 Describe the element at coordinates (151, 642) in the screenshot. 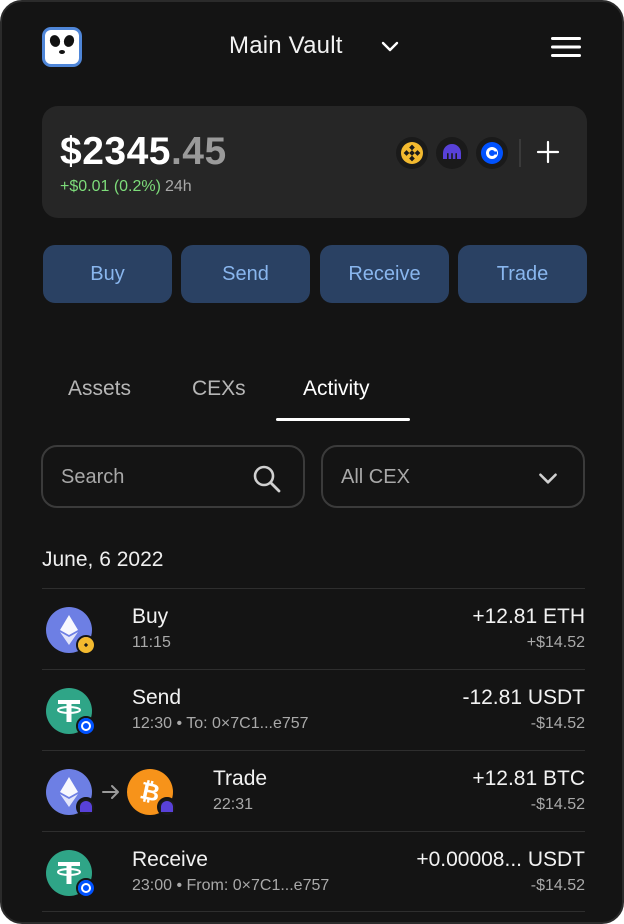

I see `activity-time: 11:15` at that location.